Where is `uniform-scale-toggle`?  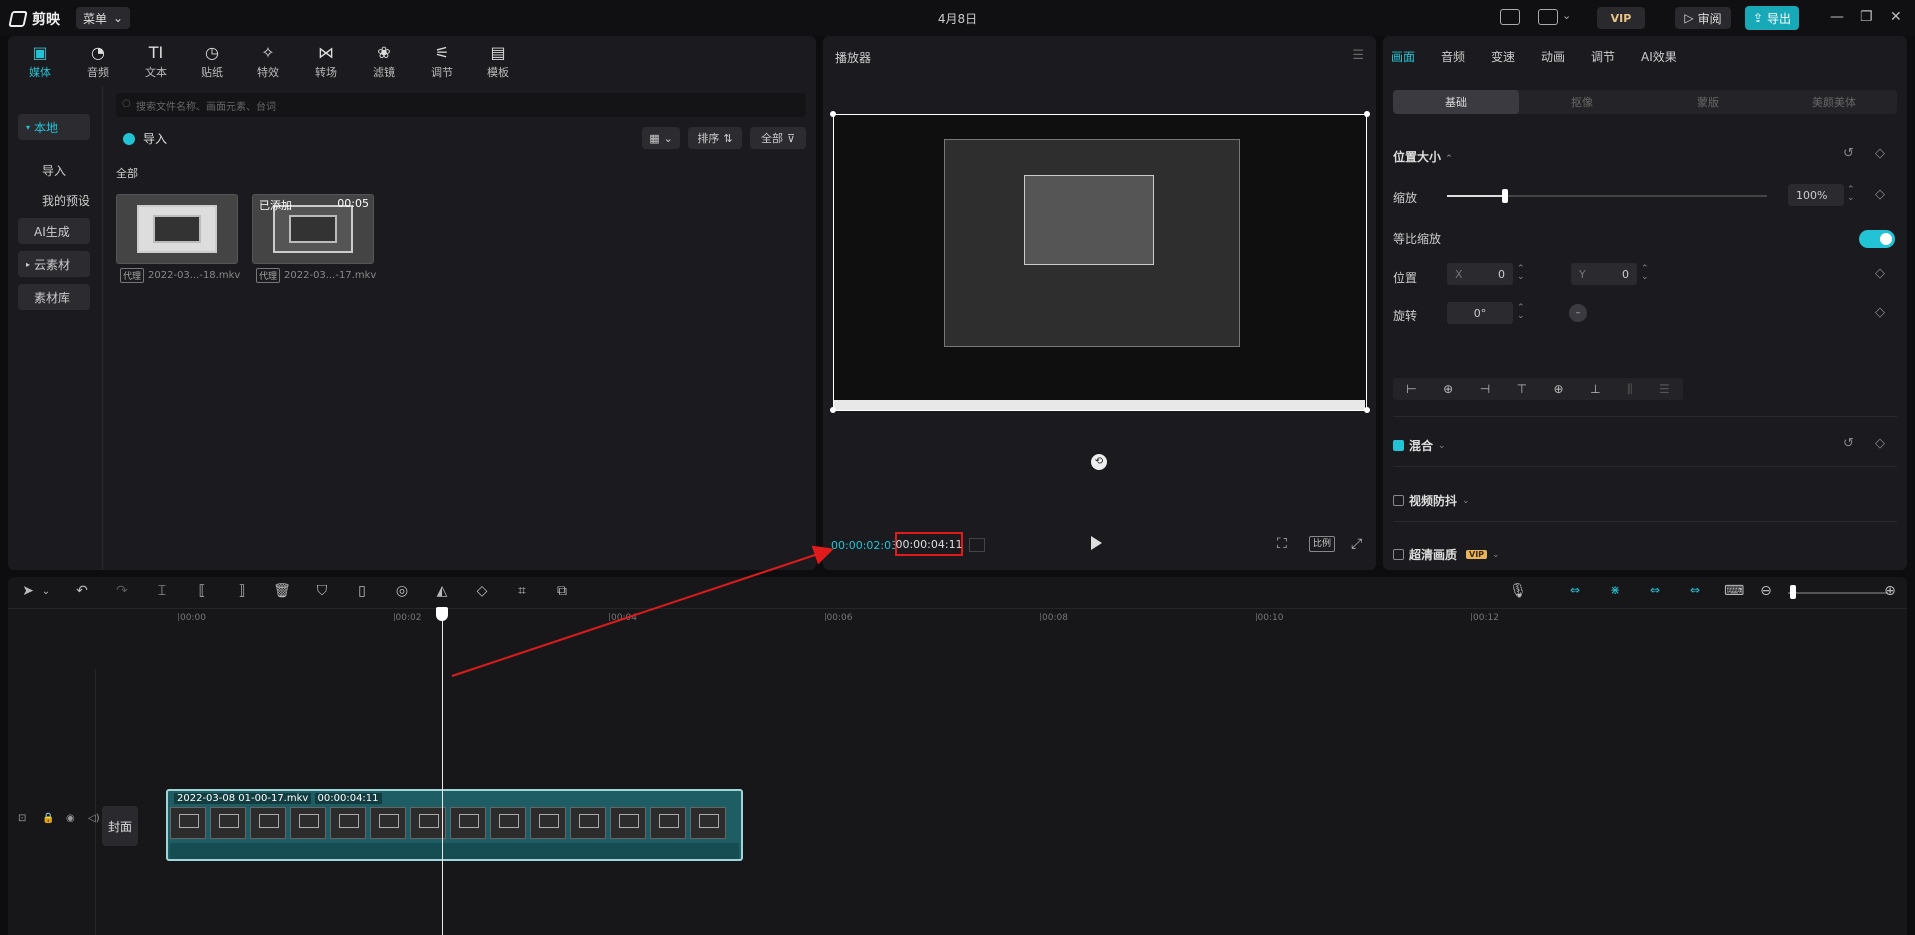
uniform-scale-toggle is located at coordinates (1877, 239).